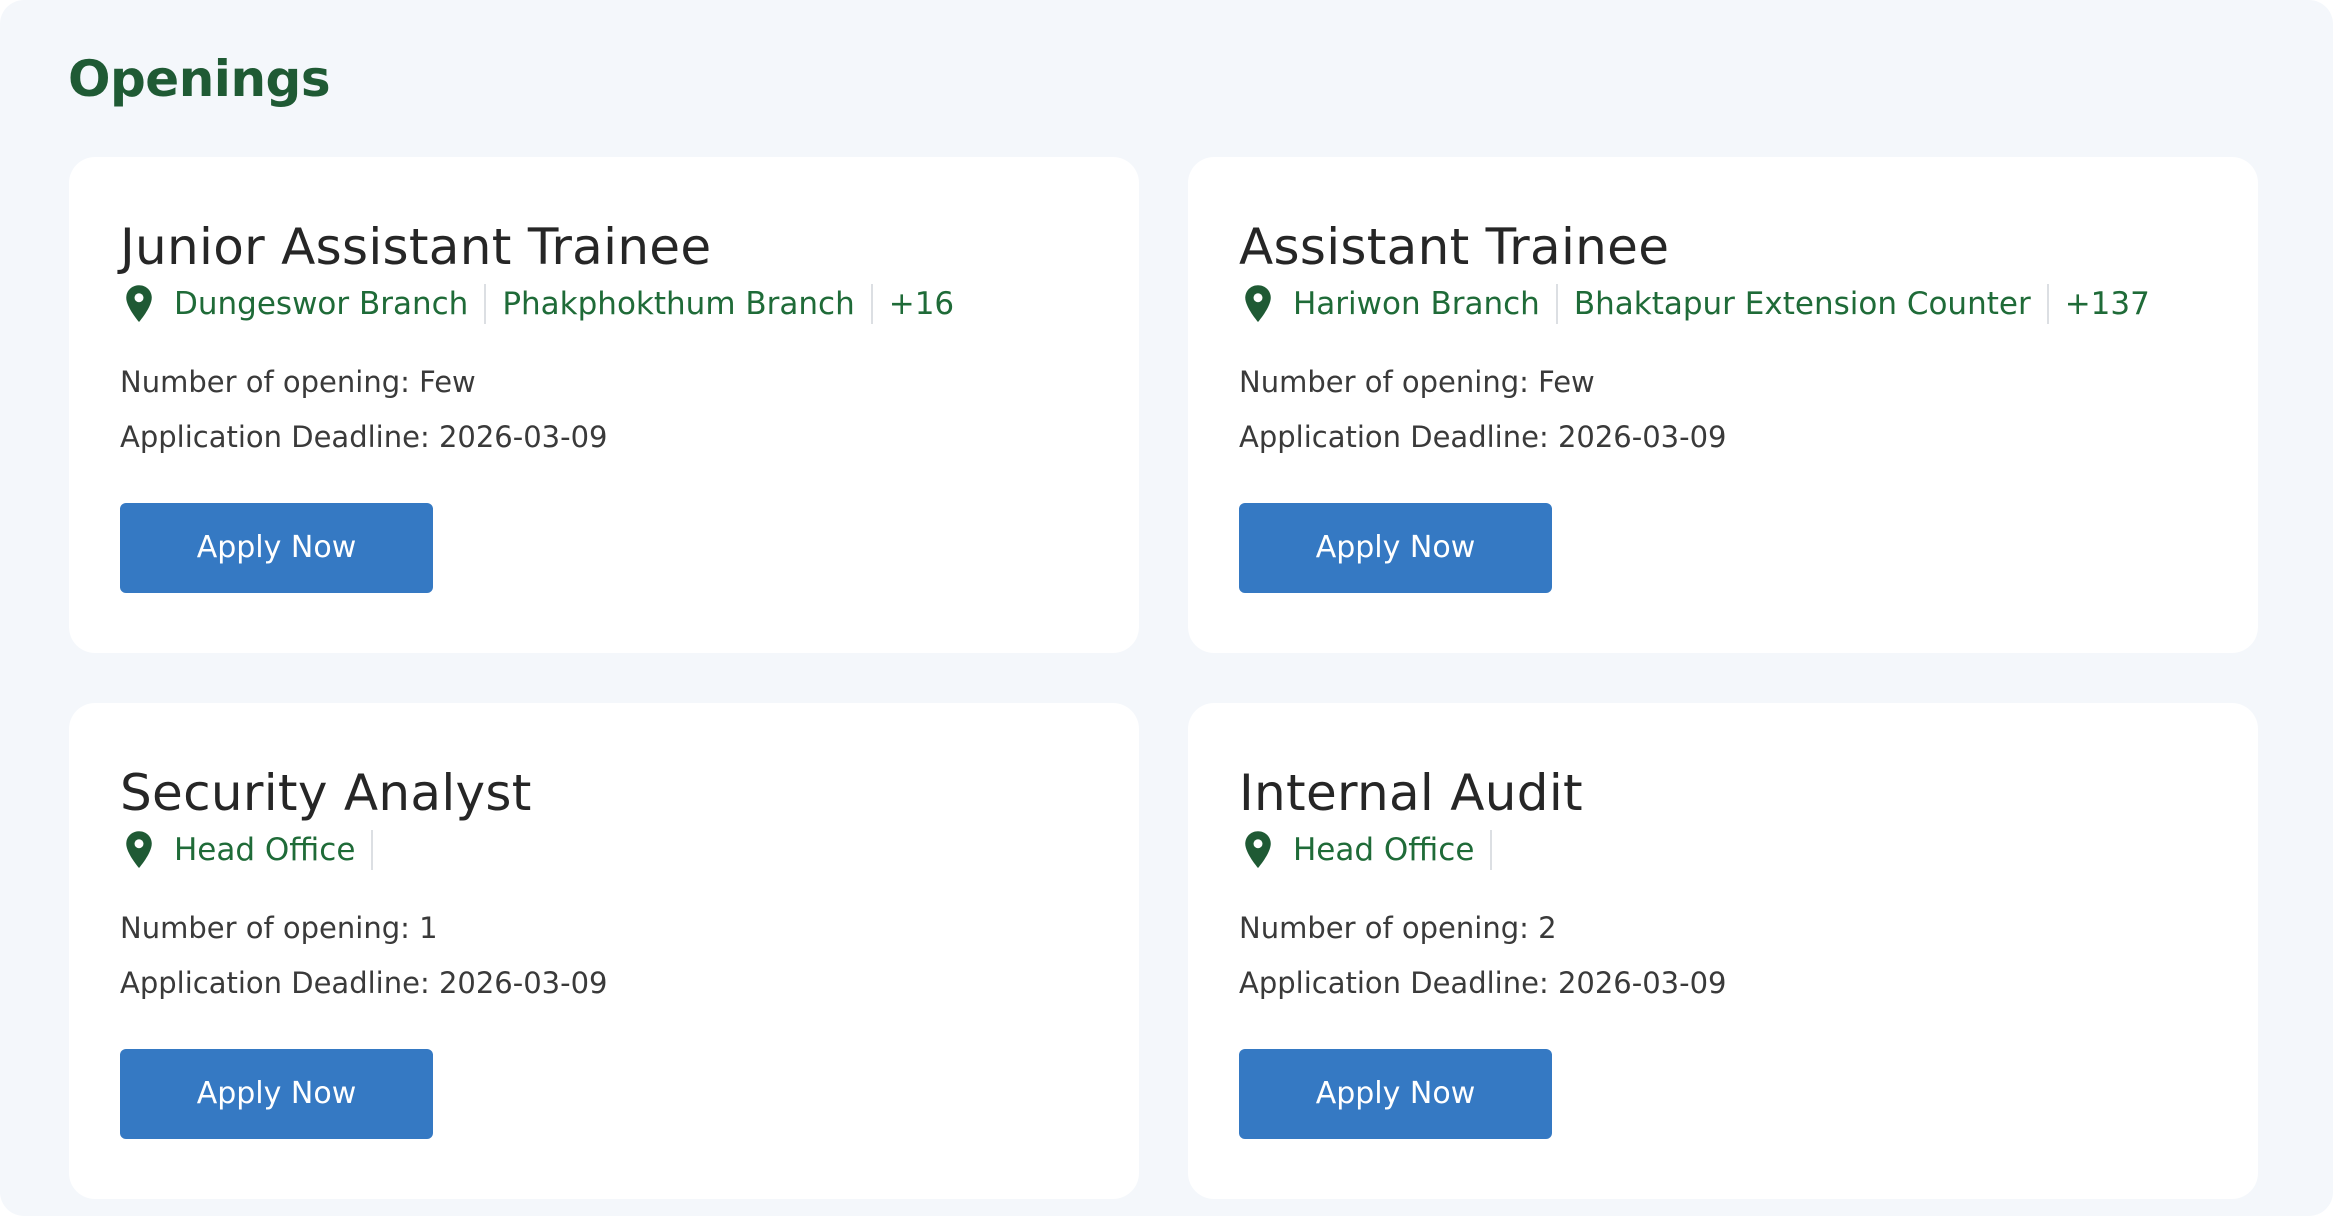 This screenshot has width=2350, height=1216. I want to click on number-of-openings: Number of opening: 2, so click(1398, 928).